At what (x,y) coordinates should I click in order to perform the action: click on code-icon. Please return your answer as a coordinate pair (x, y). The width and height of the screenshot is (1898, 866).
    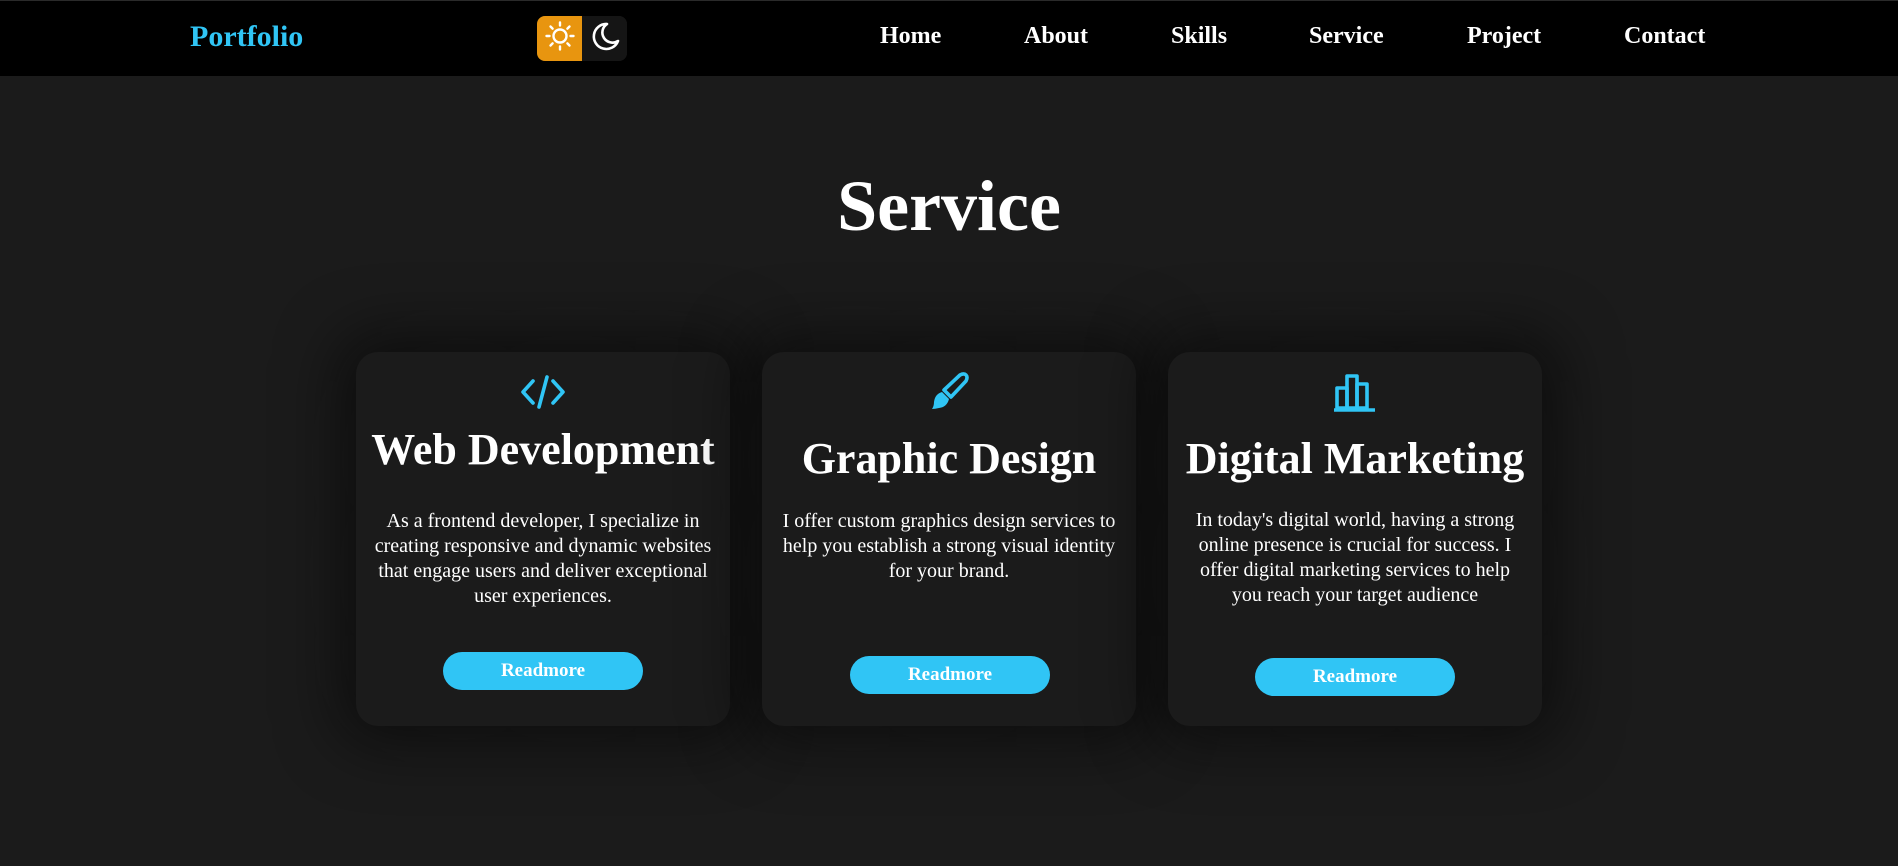
    Looking at the image, I should click on (543, 392).